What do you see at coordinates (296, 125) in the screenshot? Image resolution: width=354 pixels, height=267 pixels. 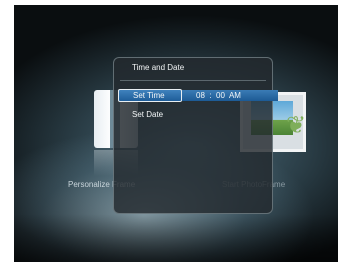 I see `leaf-icon: ❦` at bounding box center [296, 125].